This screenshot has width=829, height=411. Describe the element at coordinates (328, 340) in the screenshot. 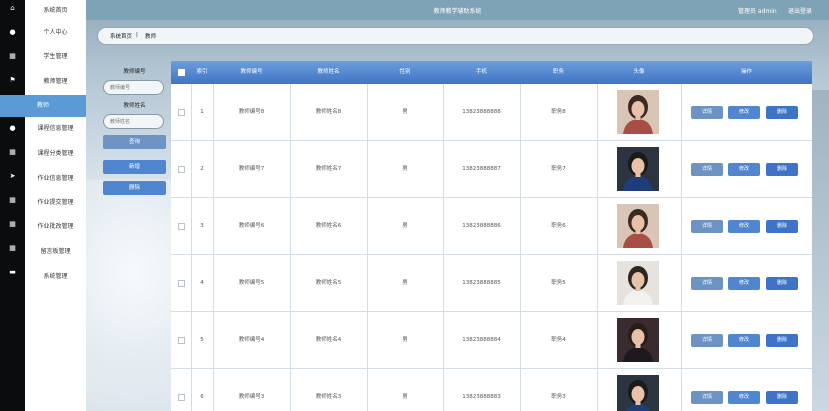

I see `row-teacher-name: 教师姓名4` at that location.